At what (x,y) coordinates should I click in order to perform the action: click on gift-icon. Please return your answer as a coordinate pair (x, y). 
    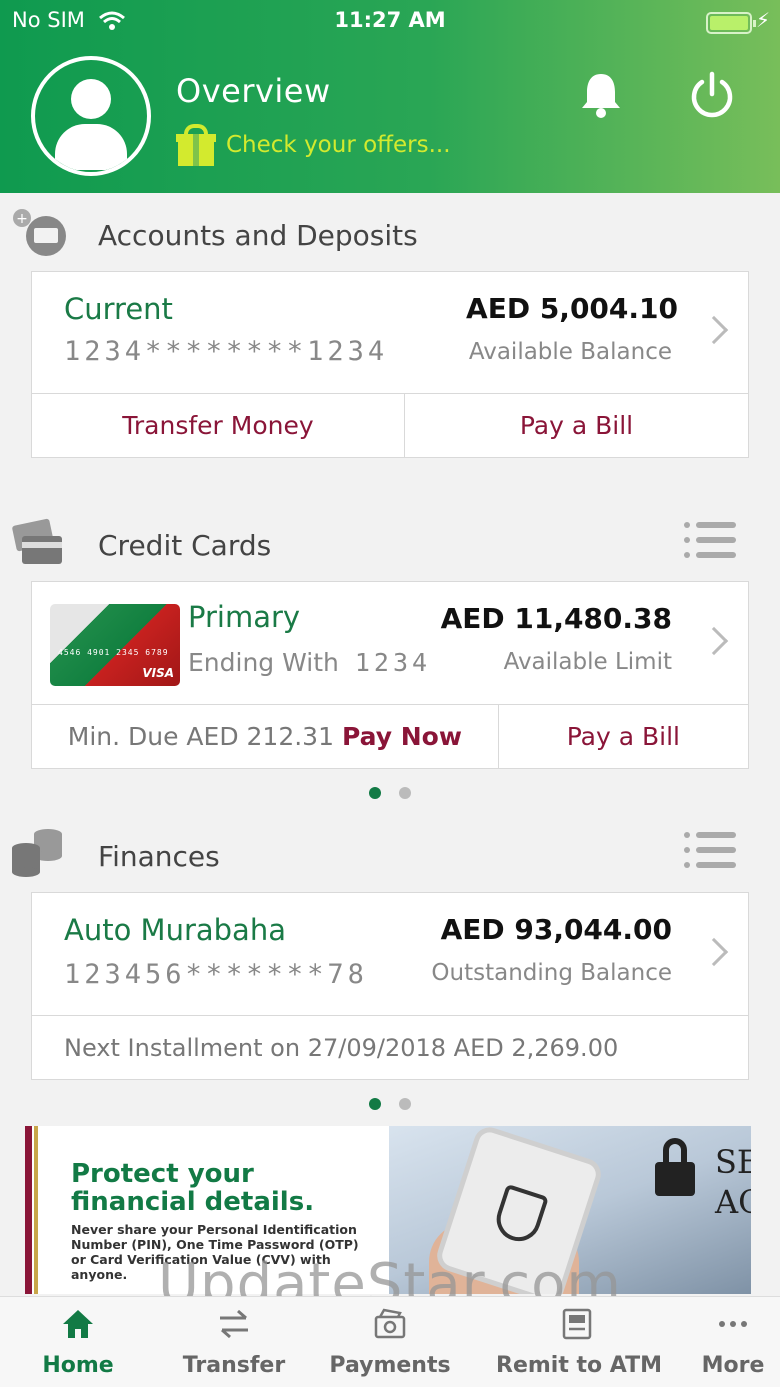
    Looking at the image, I should click on (196, 145).